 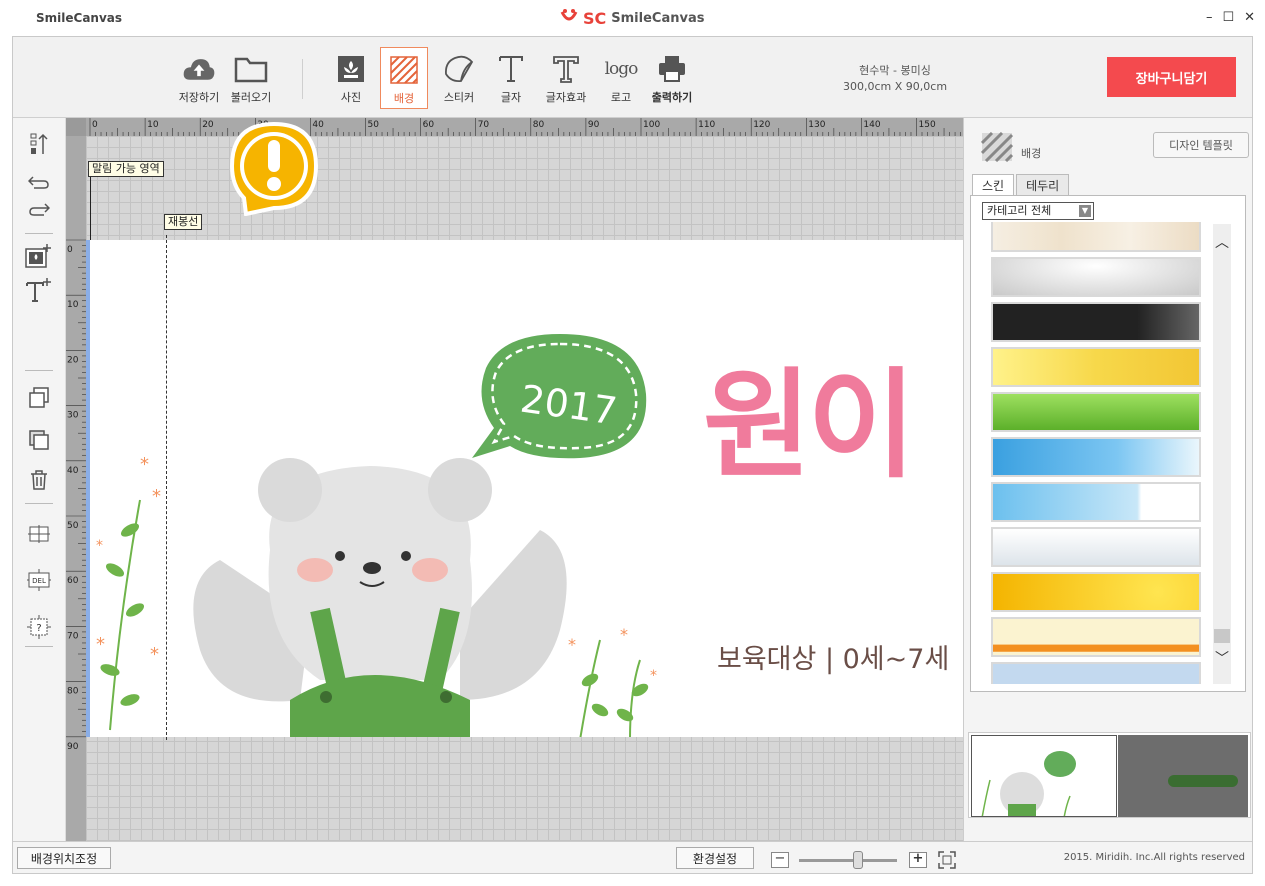 What do you see at coordinates (594, 125) in the screenshot?
I see `ruler-top-label: 90` at bounding box center [594, 125].